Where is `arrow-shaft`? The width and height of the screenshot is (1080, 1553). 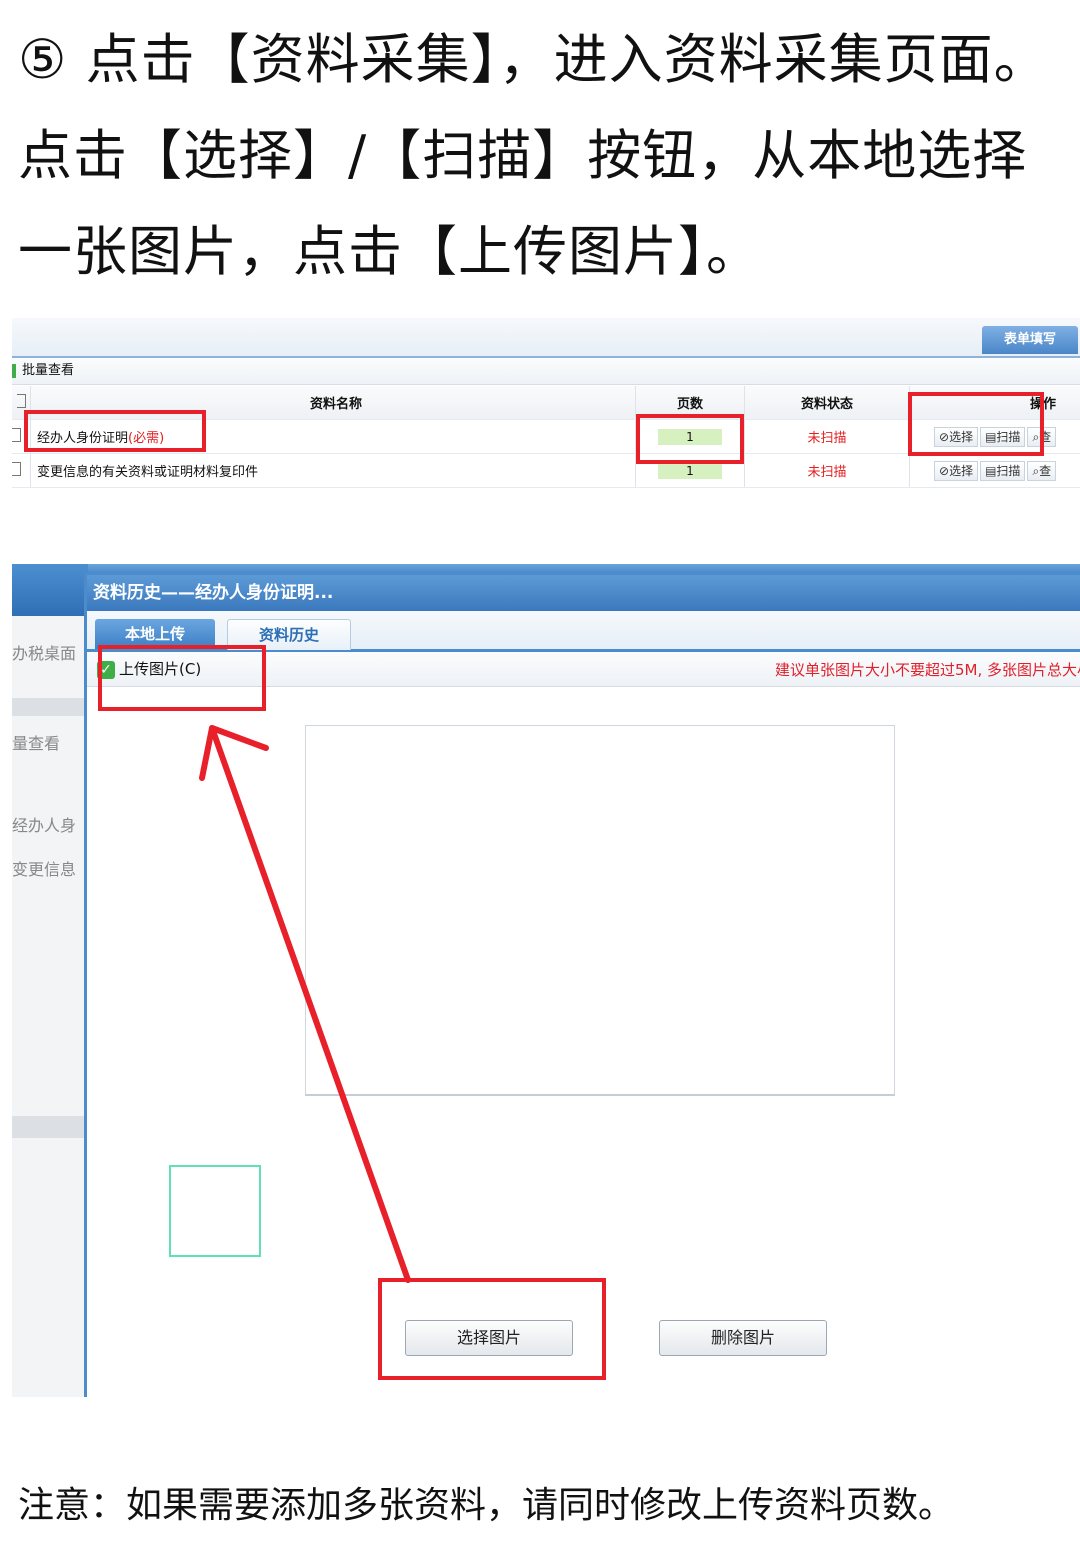 arrow-shaft is located at coordinates (310, 1004).